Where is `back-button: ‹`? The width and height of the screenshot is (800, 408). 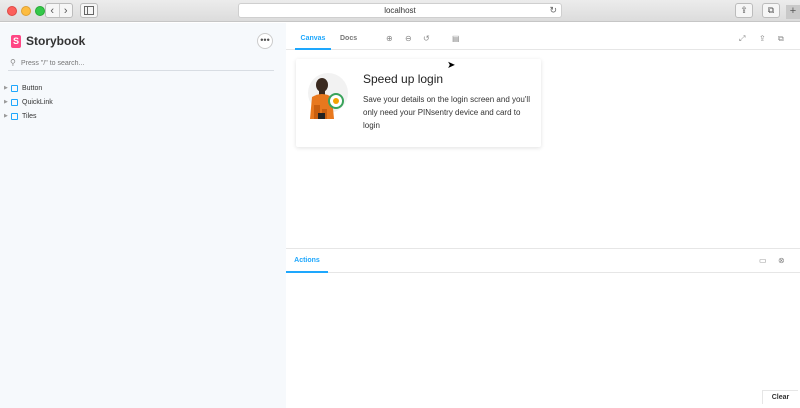
back-button: ‹ is located at coordinates (52, 10).